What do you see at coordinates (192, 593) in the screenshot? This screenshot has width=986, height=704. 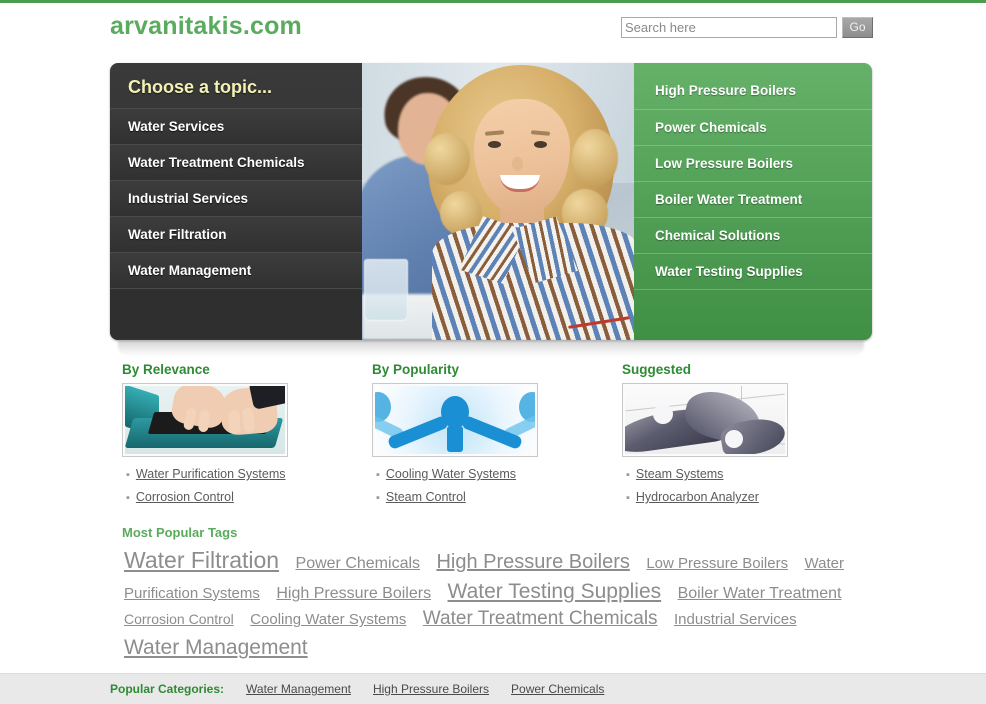 I see `tag-purification-systems: Purification Systems` at bounding box center [192, 593].